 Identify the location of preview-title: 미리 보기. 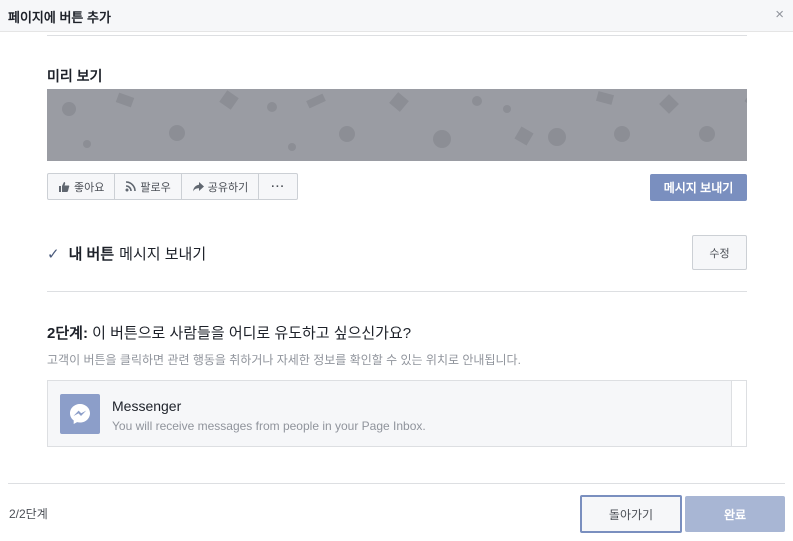
(75, 76).